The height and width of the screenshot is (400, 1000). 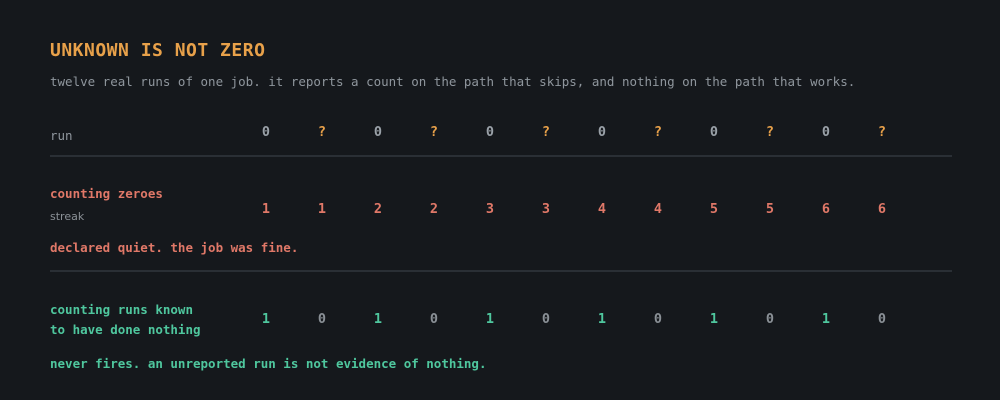 What do you see at coordinates (500, 321) in the screenshot?
I see `counting-known-row: 1 0 1 0 1 0 1 0 1 0 1 0` at bounding box center [500, 321].